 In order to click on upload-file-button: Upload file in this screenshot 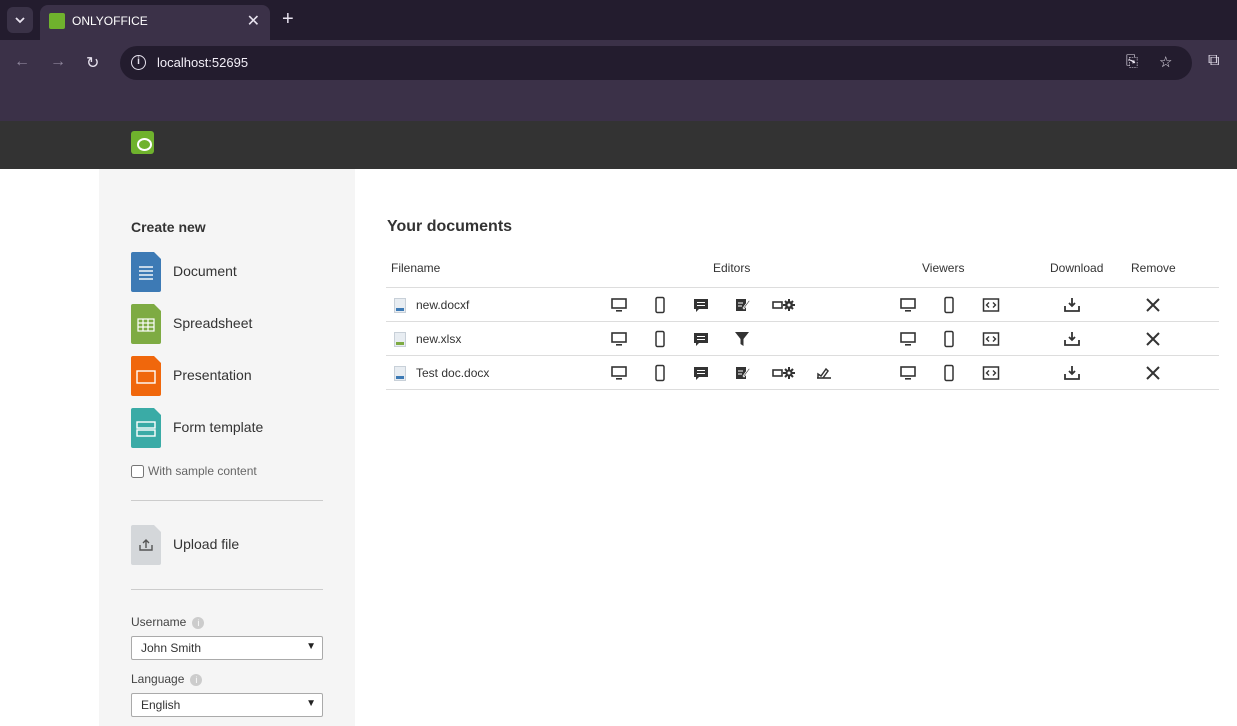, I will do `click(231, 545)`.